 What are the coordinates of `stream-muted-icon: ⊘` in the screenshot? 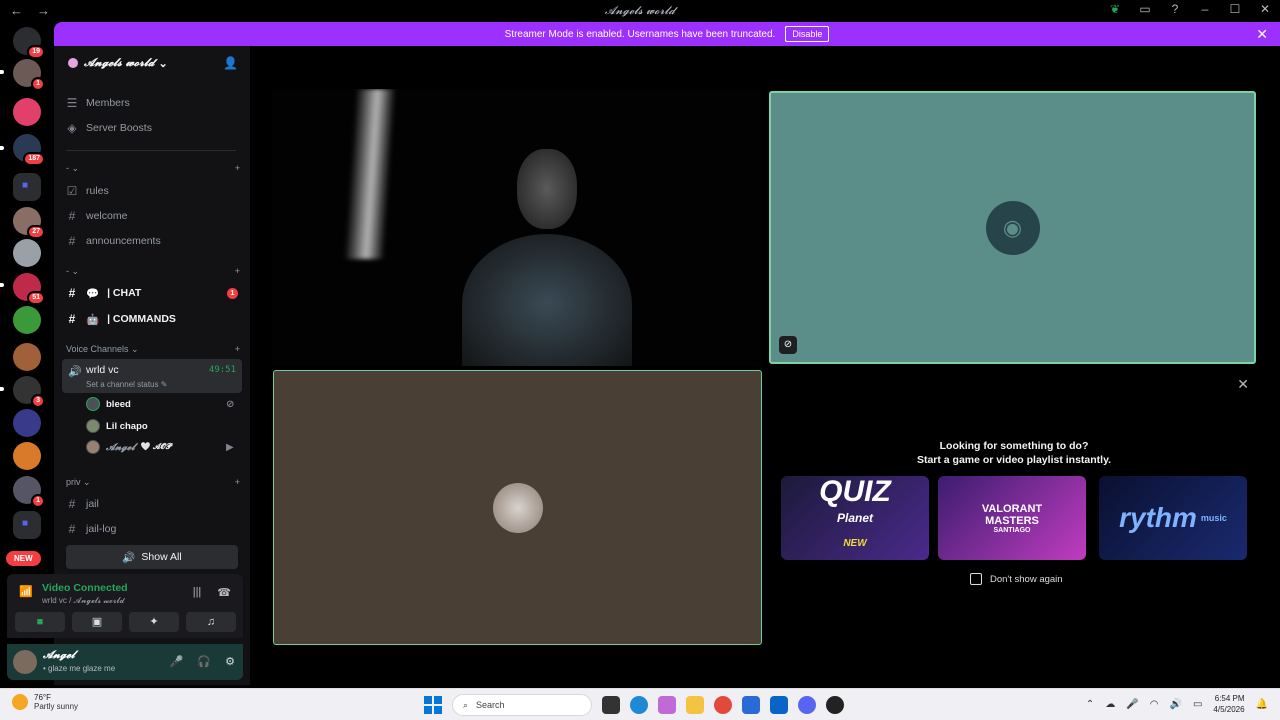 It's located at (788, 345).